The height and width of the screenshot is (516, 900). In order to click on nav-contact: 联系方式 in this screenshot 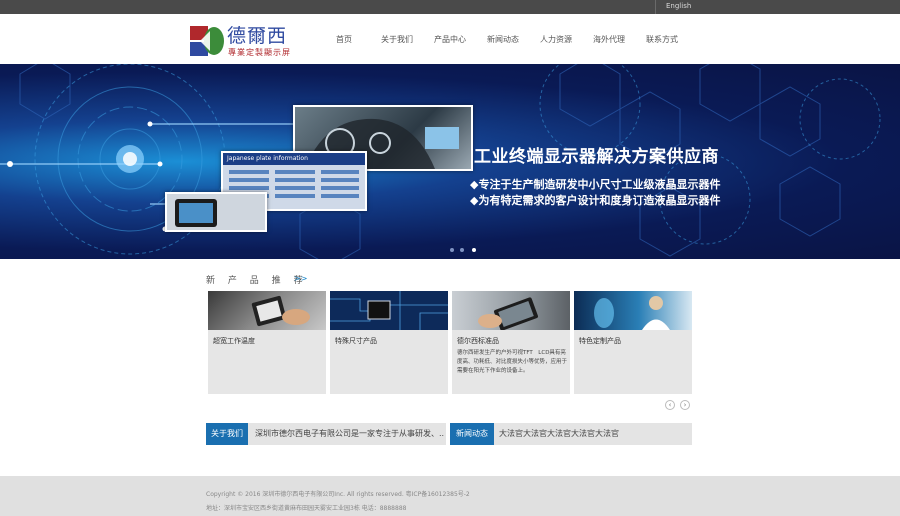, I will do `click(662, 39)`.